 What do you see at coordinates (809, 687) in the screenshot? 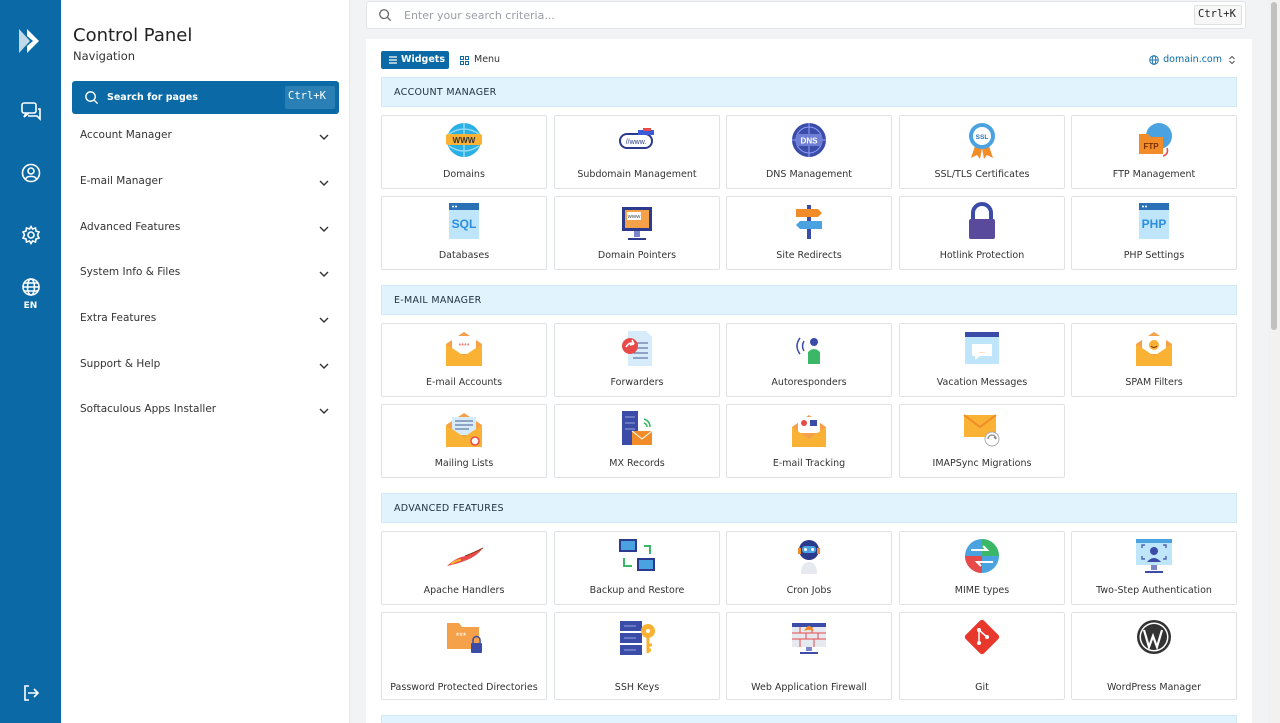
I see `widget-label: Web Application Firewall` at bounding box center [809, 687].